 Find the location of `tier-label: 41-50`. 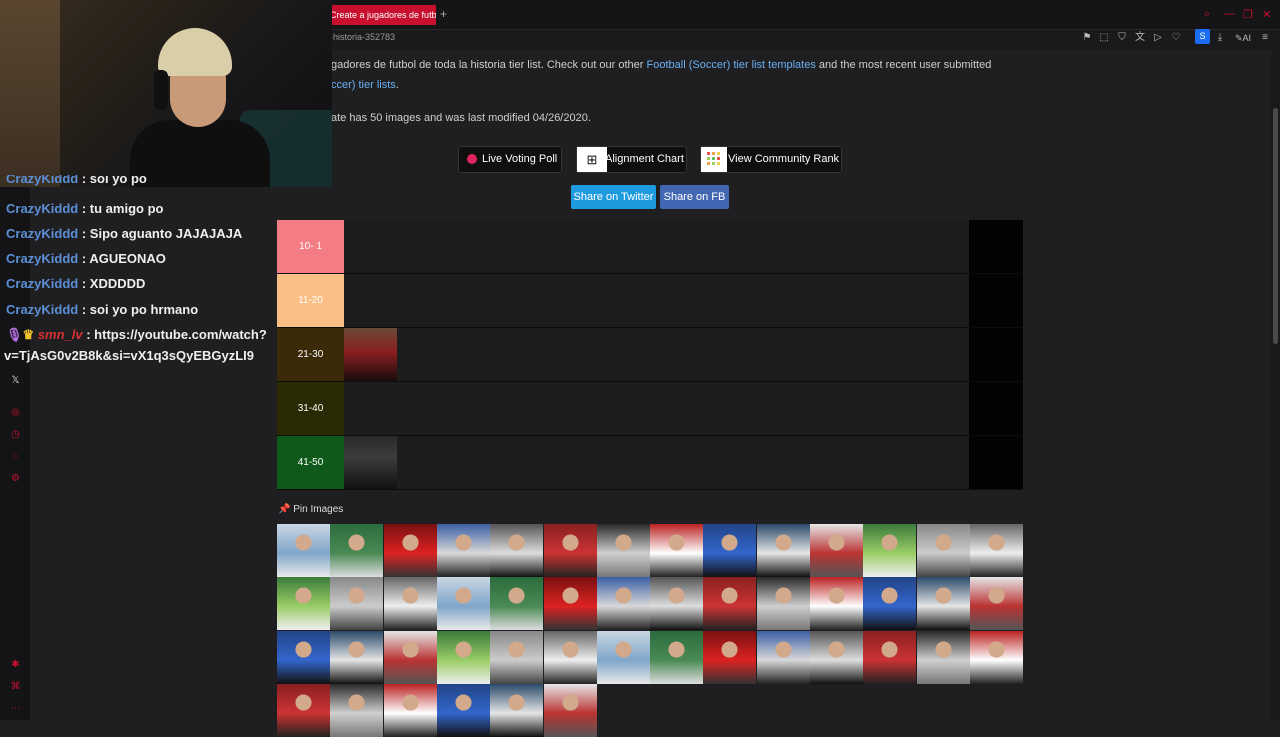

tier-label: 41-50 is located at coordinates (310, 462).